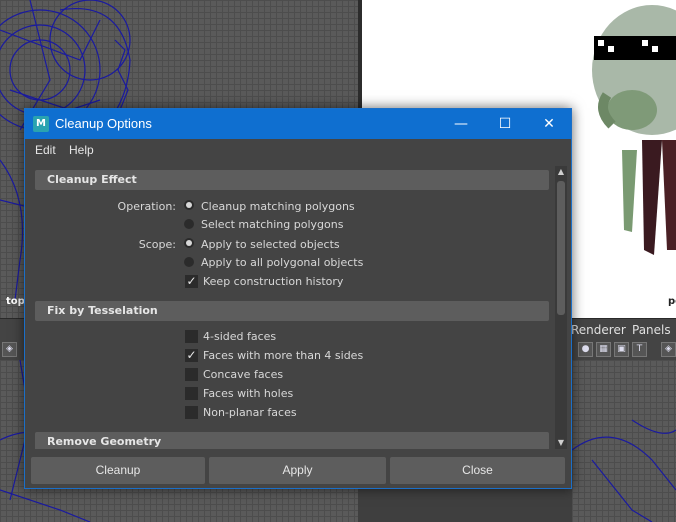 The height and width of the screenshot is (522, 676). I want to click on text-icon: T, so click(639, 349).